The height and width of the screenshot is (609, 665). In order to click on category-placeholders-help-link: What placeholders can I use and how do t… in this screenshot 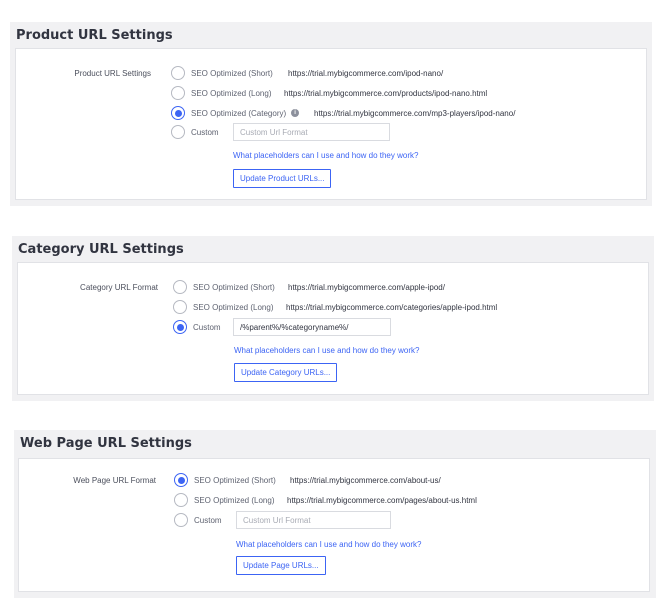, I will do `click(326, 350)`.